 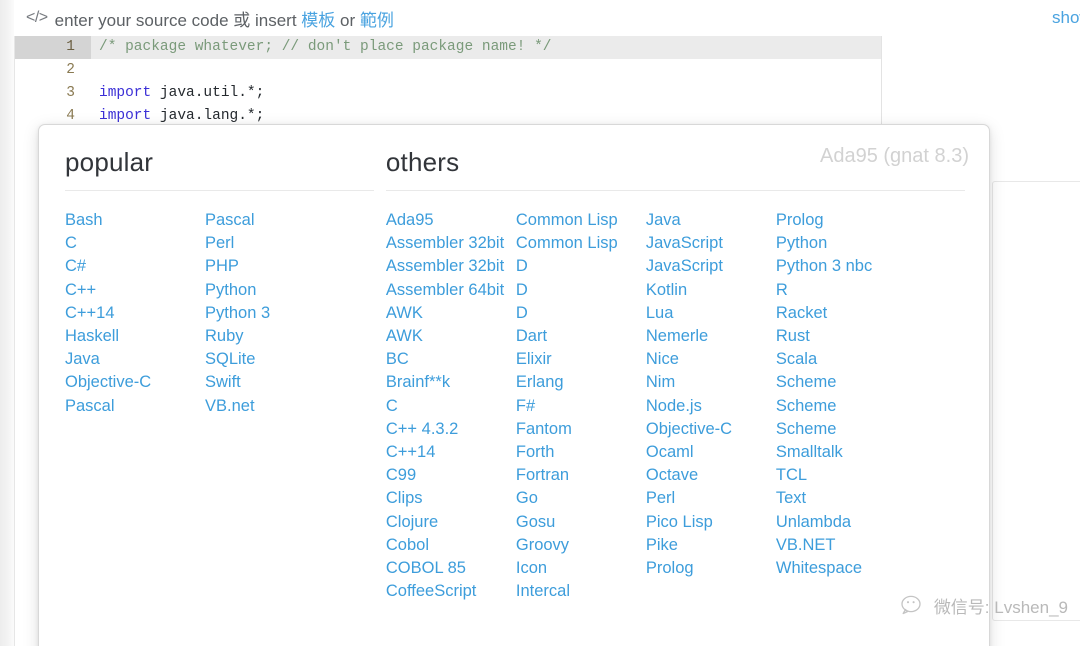 I want to click on language-option: PHP, so click(x=275, y=266).